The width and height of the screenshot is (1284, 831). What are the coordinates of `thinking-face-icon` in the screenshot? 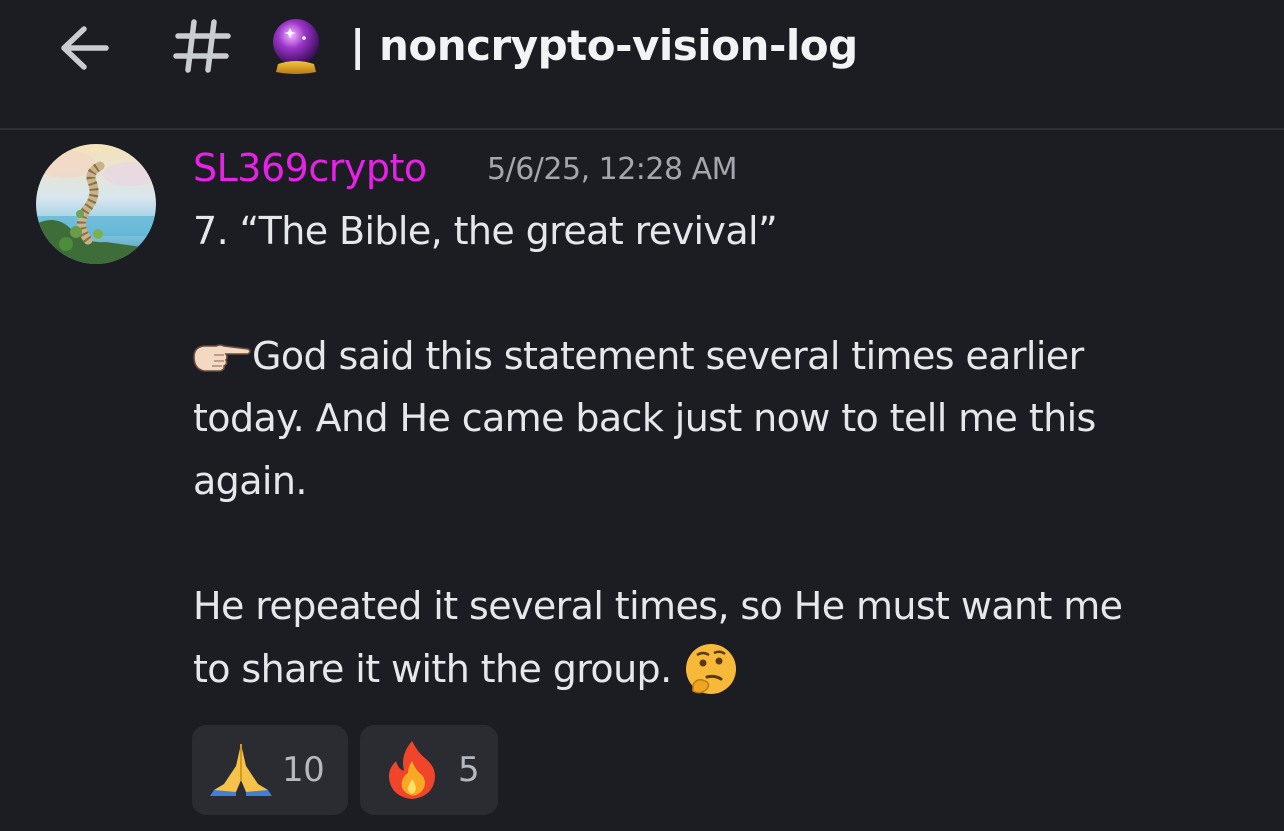 It's located at (711, 668).